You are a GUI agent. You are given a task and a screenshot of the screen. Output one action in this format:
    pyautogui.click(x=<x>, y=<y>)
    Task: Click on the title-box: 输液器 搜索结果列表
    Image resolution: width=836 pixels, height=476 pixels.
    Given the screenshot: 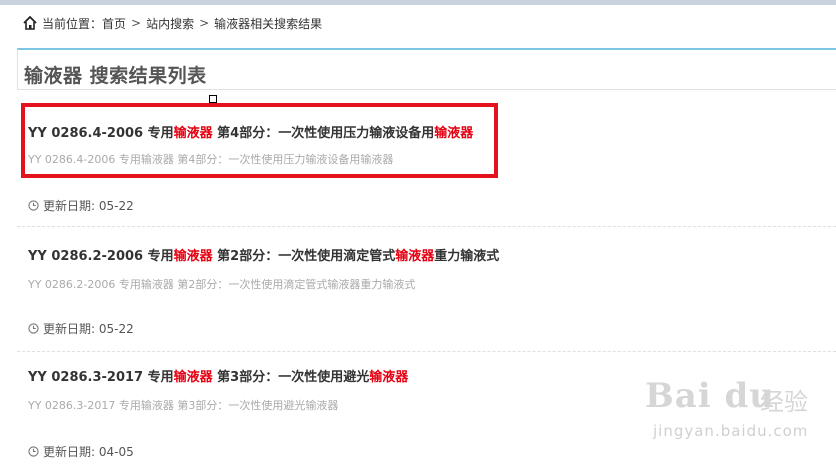 What is the action you would take?
    pyautogui.click(x=426, y=69)
    